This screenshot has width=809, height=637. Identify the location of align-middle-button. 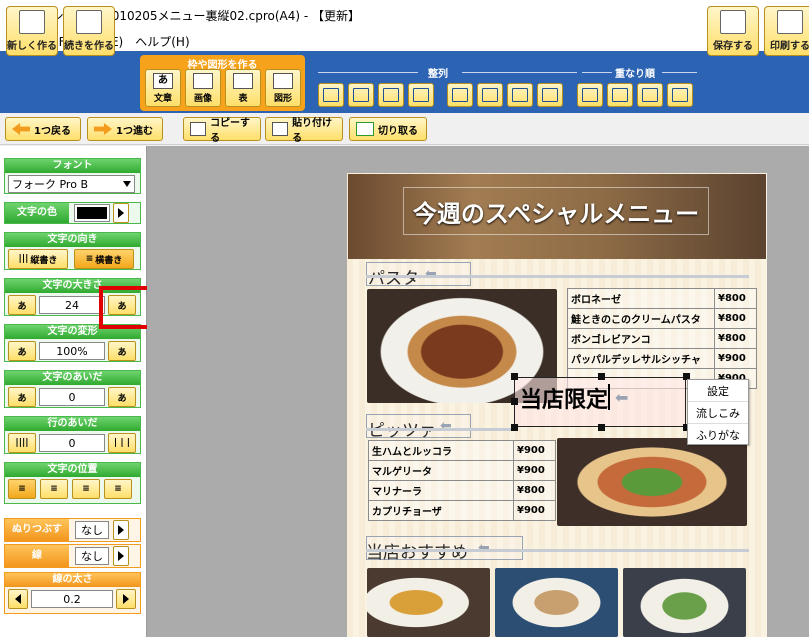
(490, 95).